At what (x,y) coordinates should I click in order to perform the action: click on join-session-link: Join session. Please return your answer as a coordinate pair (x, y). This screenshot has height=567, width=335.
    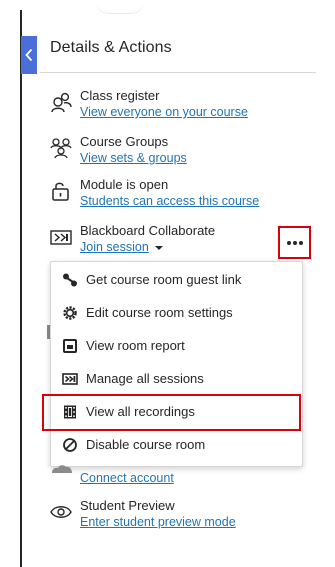
    Looking at the image, I should click on (114, 247).